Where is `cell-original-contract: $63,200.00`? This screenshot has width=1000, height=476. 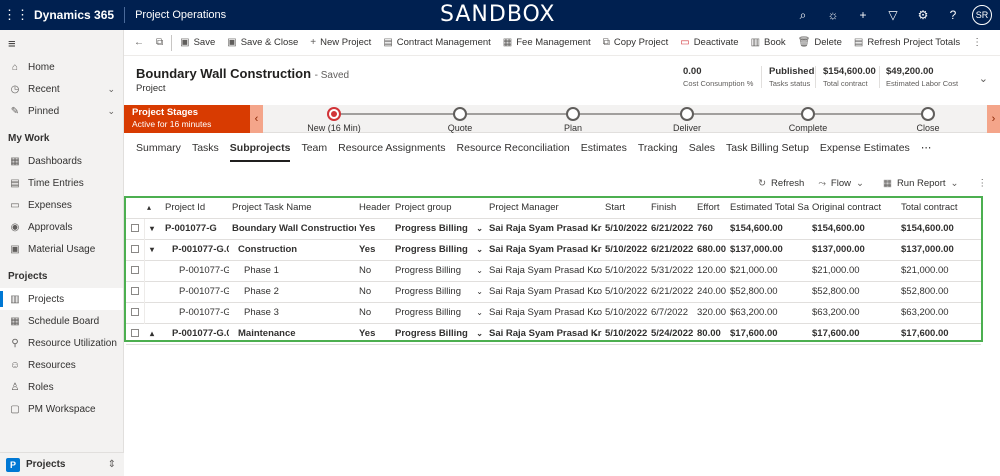 cell-original-contract: $63,200.00 is located at coordinates (853, 313).